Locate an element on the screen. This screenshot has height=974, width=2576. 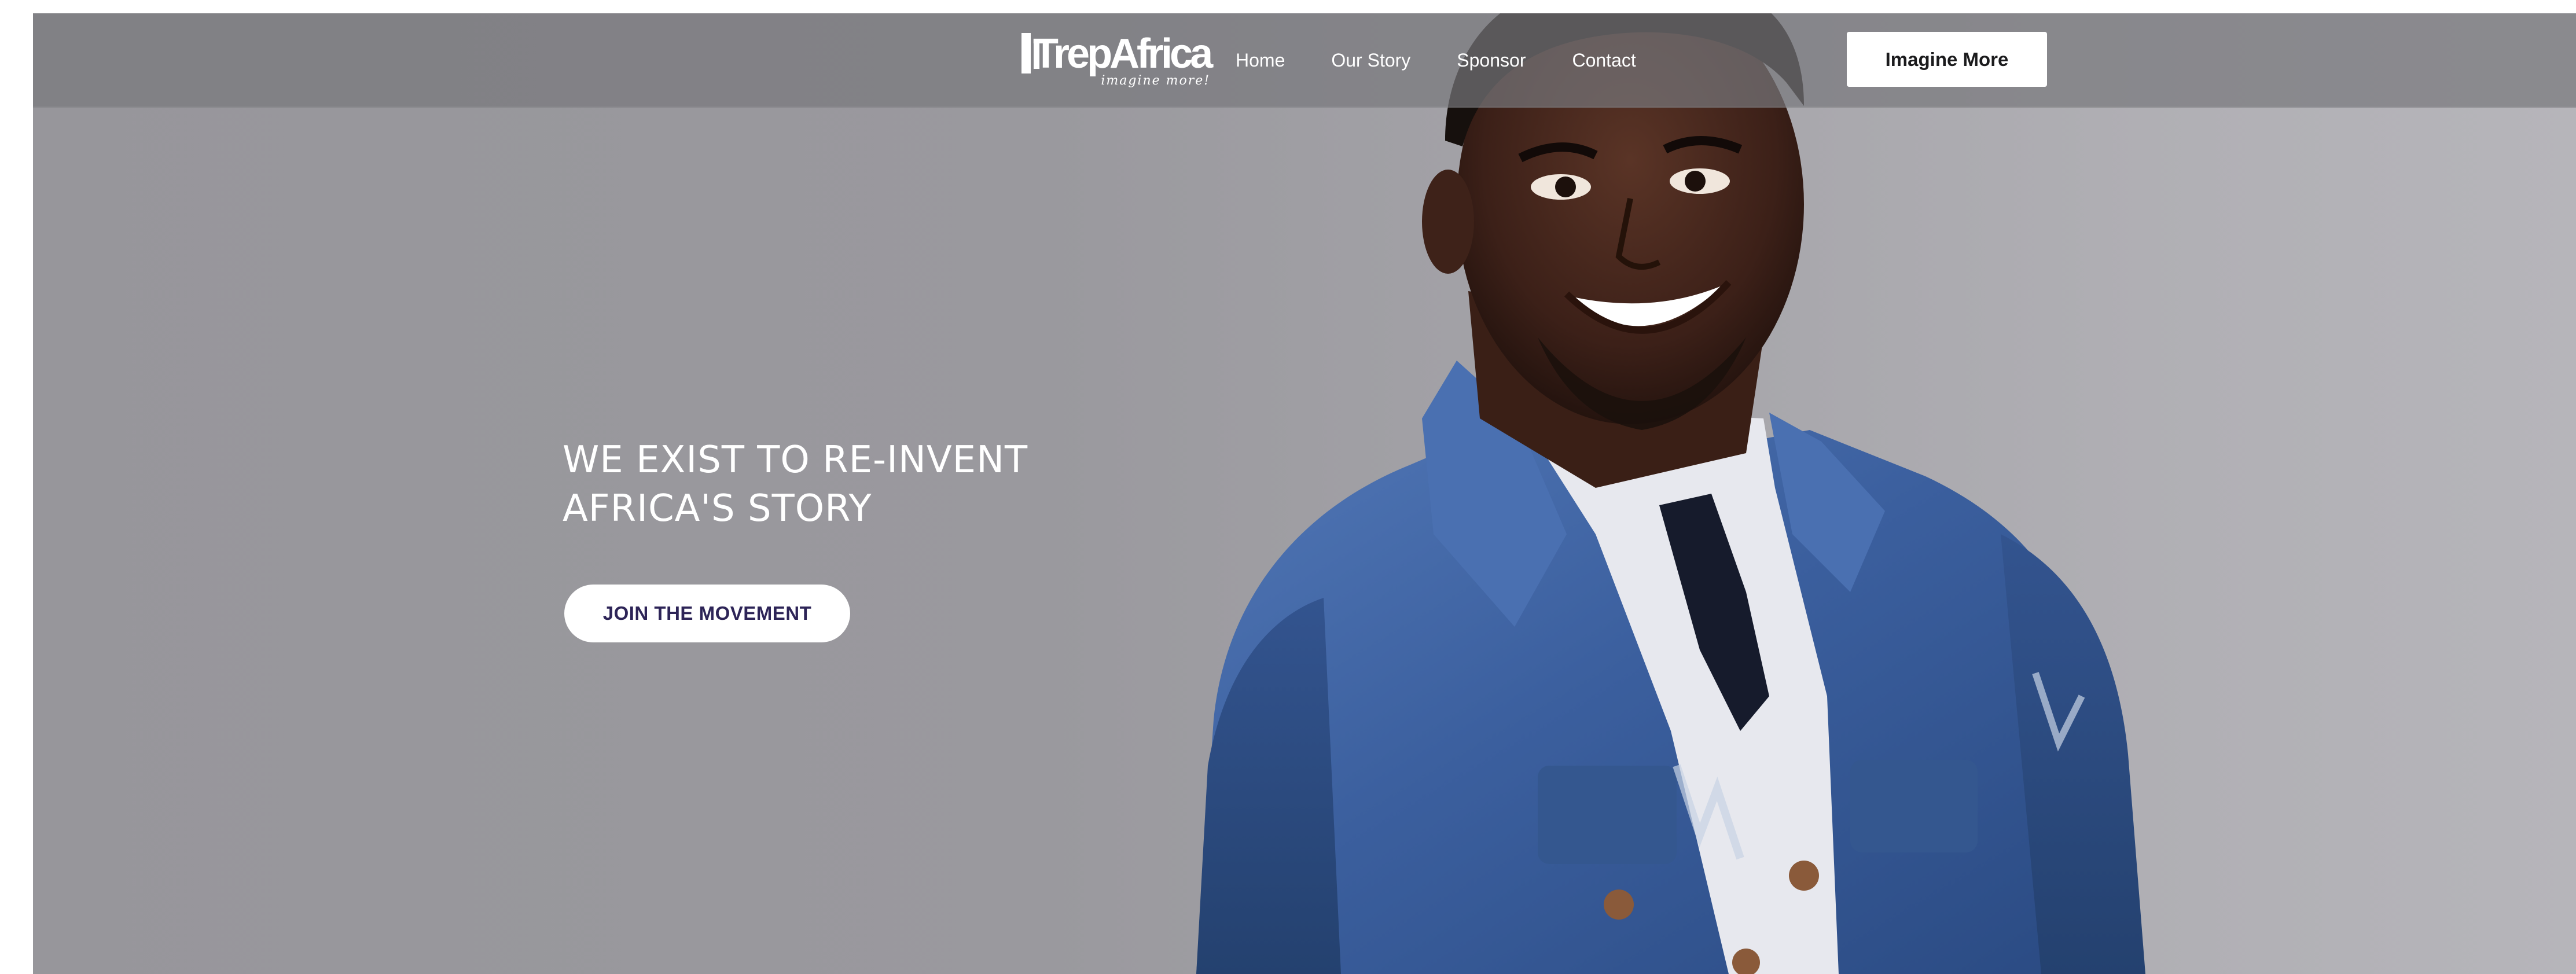
logo-tagline: imagine more! is located at coordinates (1156, 81).